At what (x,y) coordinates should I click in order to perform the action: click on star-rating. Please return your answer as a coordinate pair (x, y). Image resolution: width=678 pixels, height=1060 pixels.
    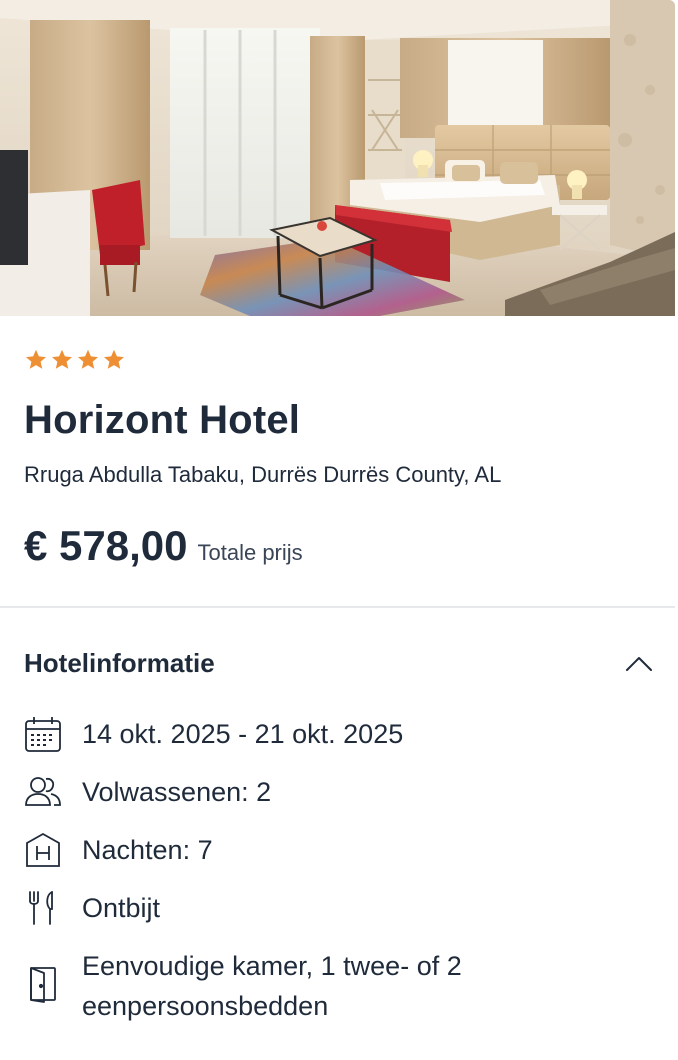
    Looking at the image, I should click on (75, 360).